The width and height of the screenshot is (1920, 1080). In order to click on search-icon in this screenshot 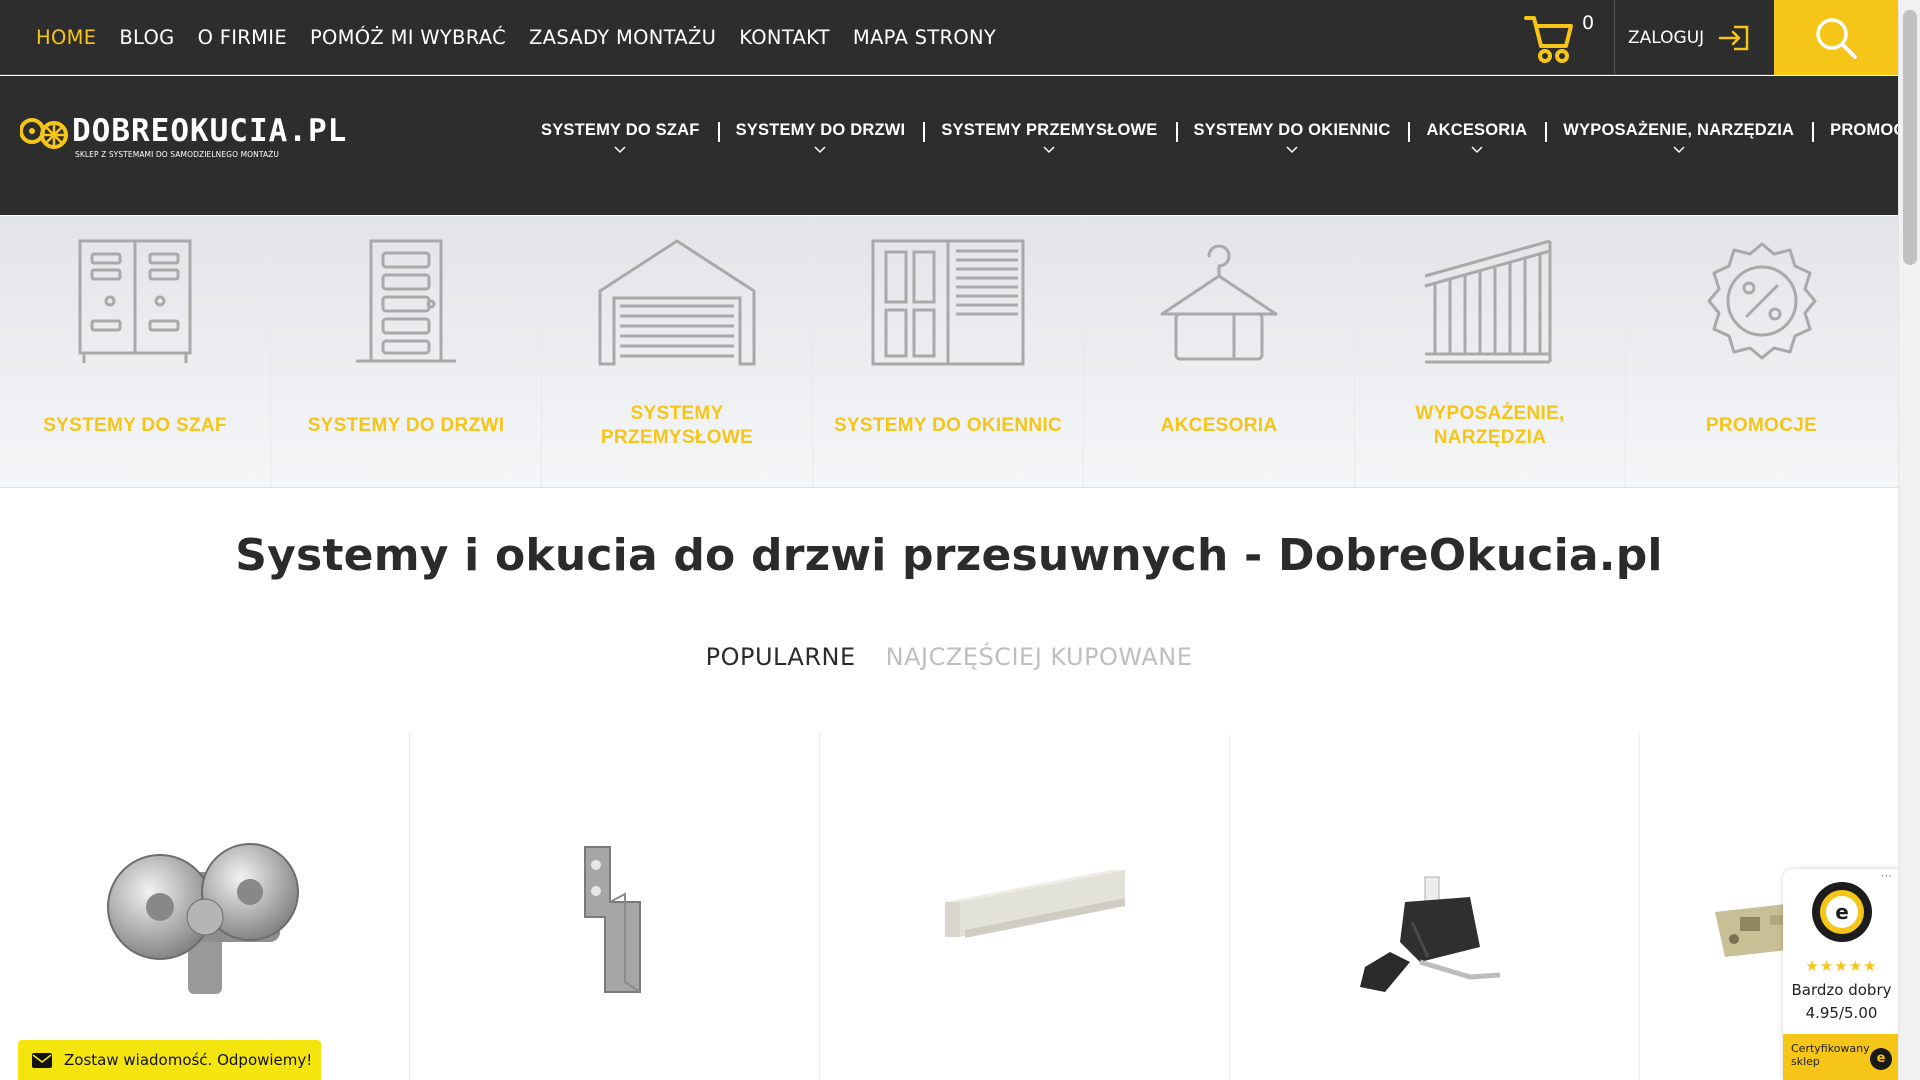, I will do `click(1836, 38)`.